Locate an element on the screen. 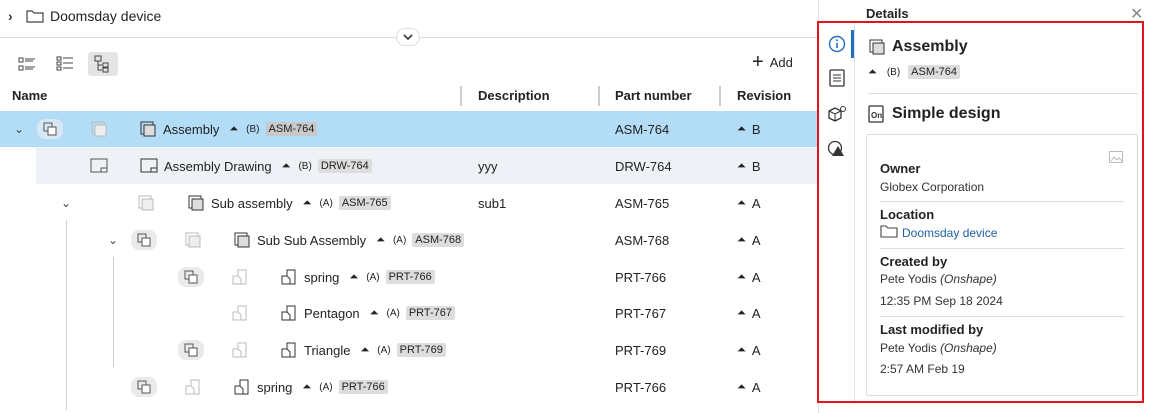 This screenshot has width=1150, height=413. row-revision: ⏶ B is located at coordinates (749, 166).